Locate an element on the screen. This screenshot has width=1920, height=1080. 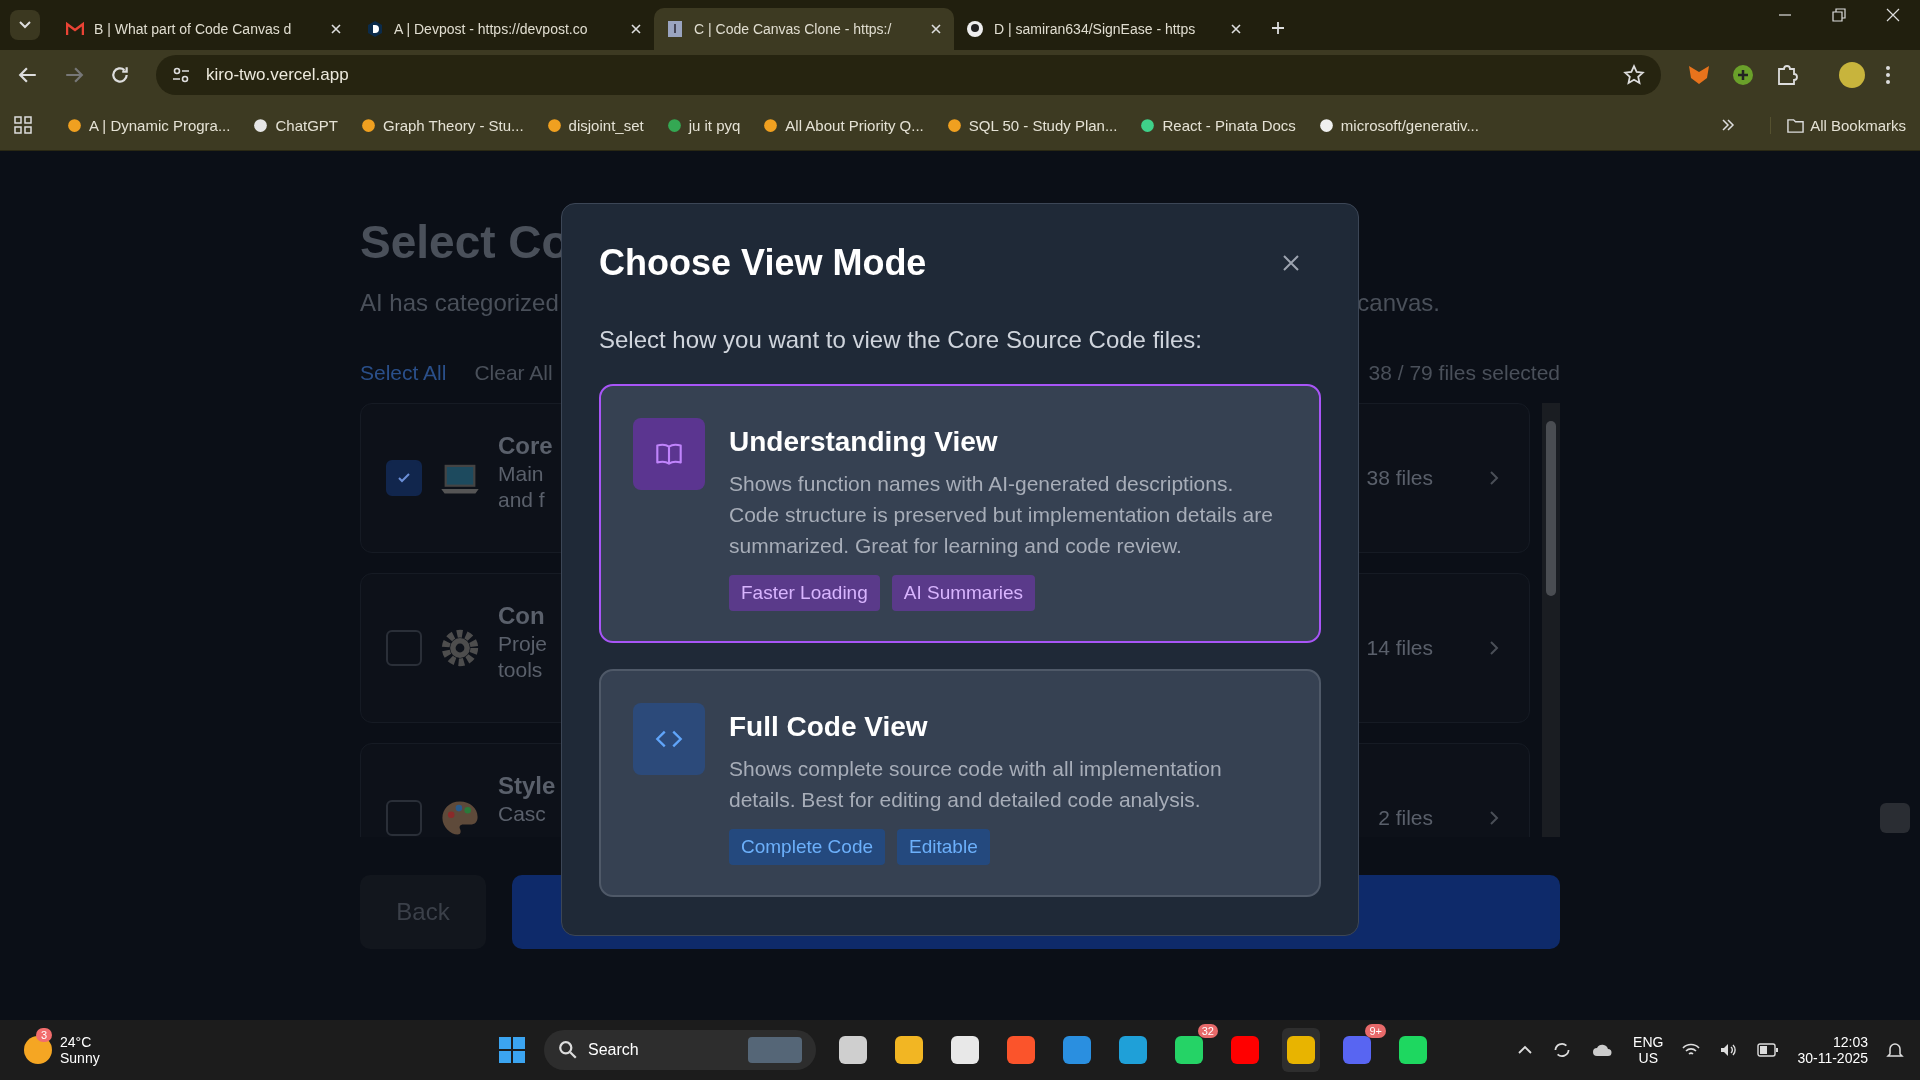
search-icon is located at coordinates (568, 1050).